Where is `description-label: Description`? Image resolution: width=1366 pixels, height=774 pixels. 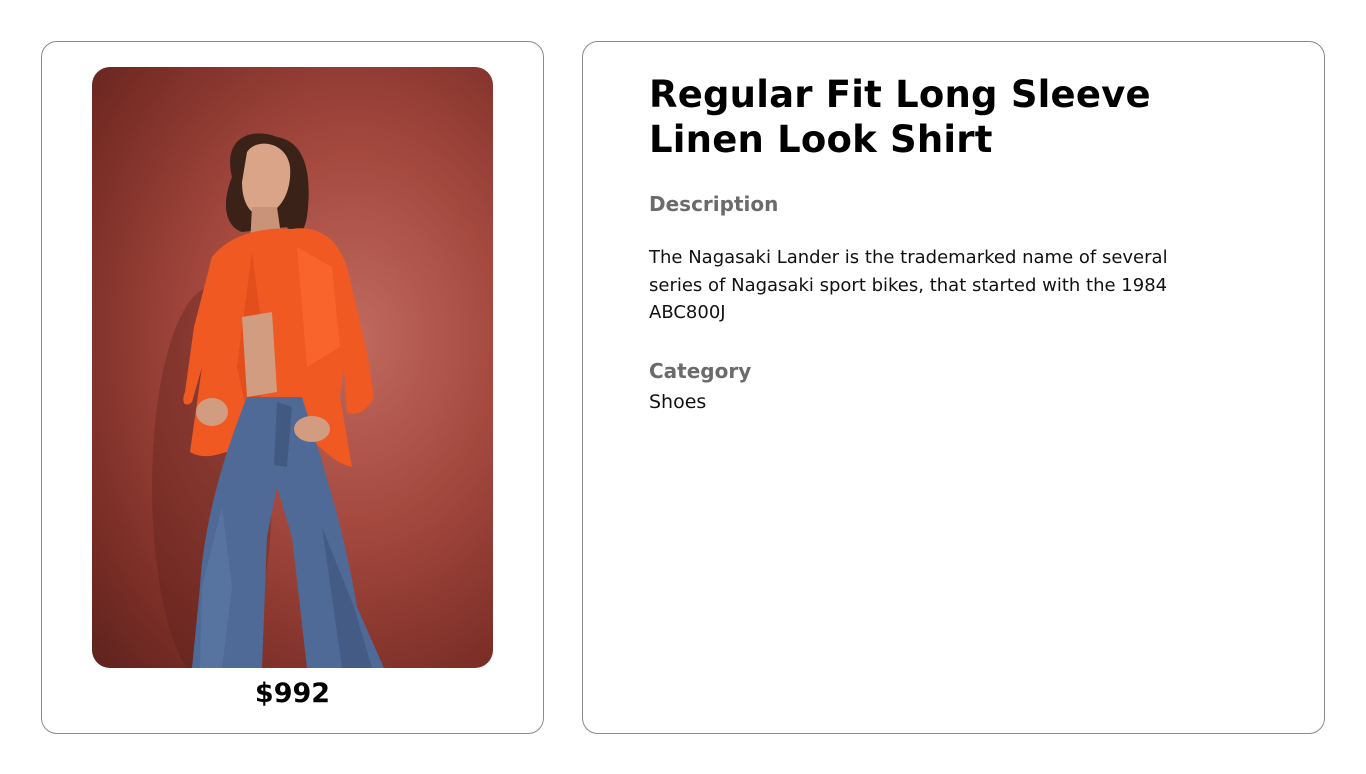 description-label: Description is located at coordinates (714, 204).